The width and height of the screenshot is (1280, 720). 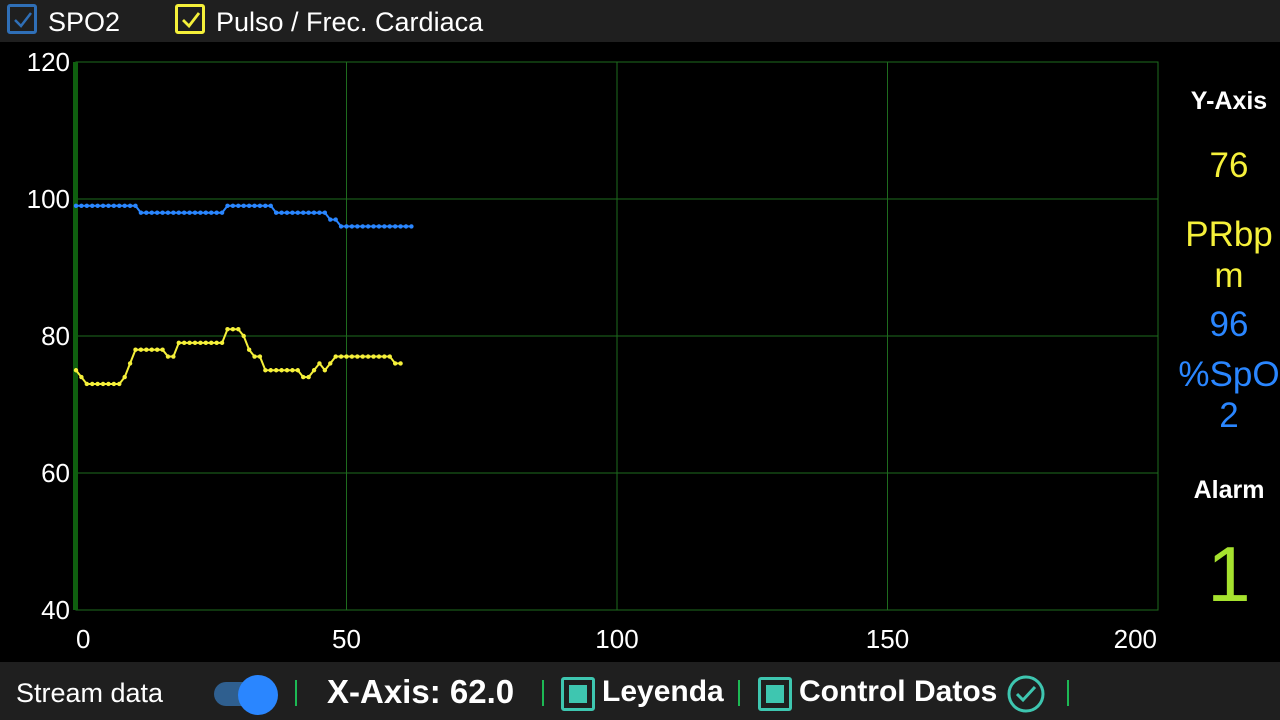 I want to click on series-toggle-bar: SPO2 Pulso / Frec. Cardiaca, so click(x=640, y=21).